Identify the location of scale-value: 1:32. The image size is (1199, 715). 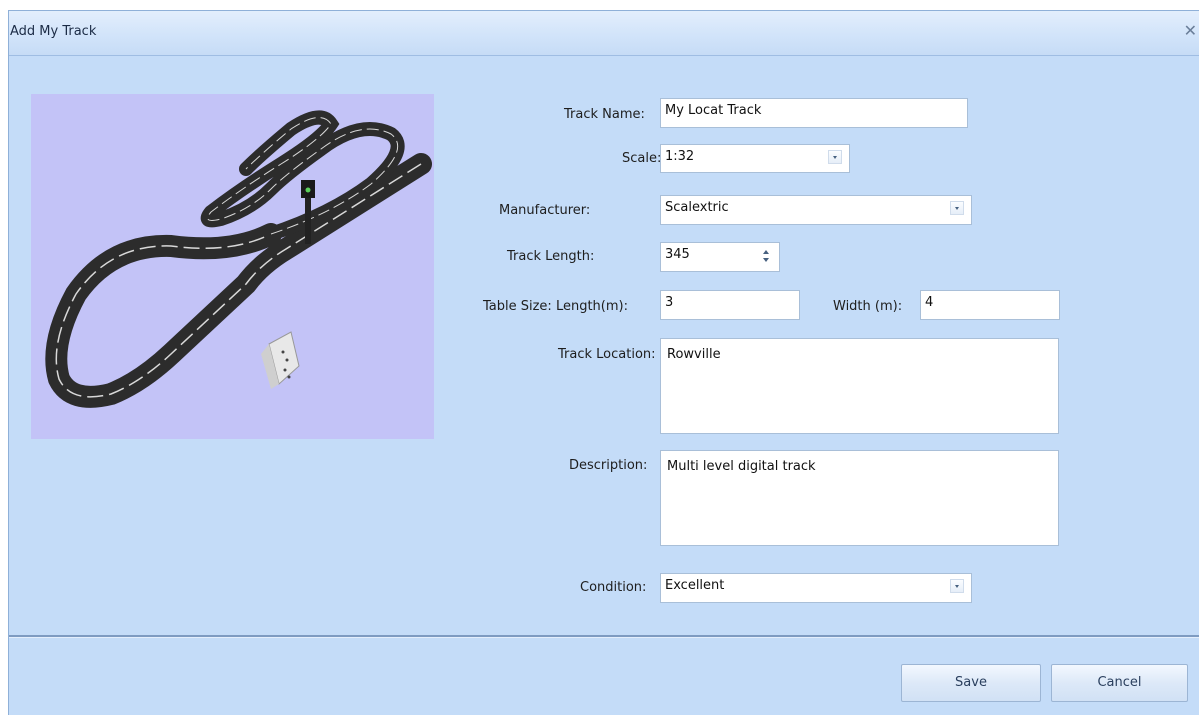
(680, 156).